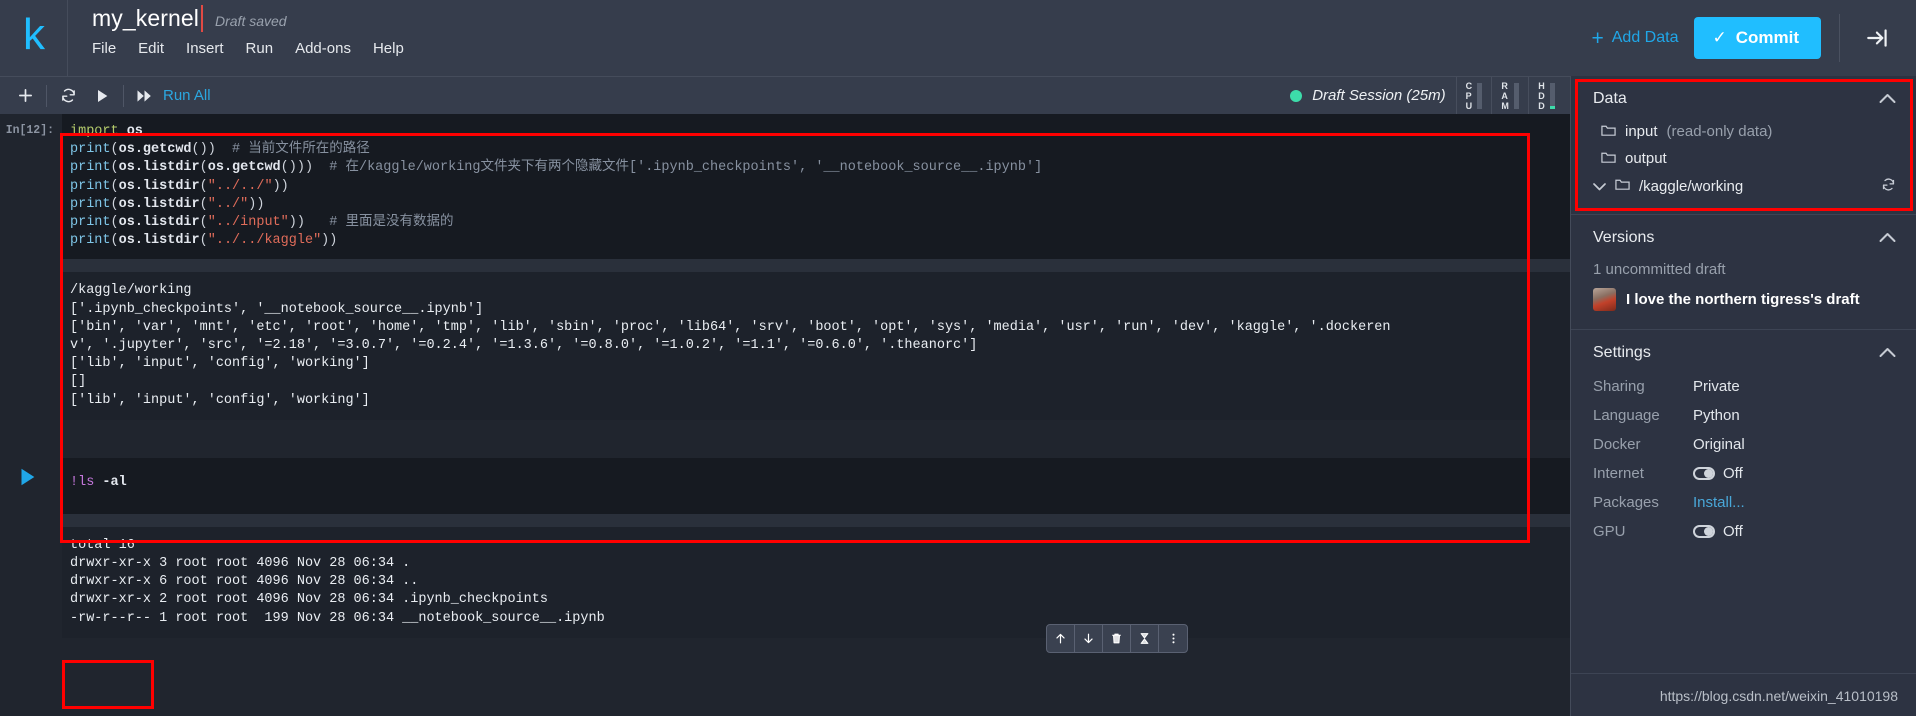 This screenshot has height=716, width=1916. Describe the element at coordinates (1617, 444) in the screenshot. I see `setting-key: Docker` at that location.